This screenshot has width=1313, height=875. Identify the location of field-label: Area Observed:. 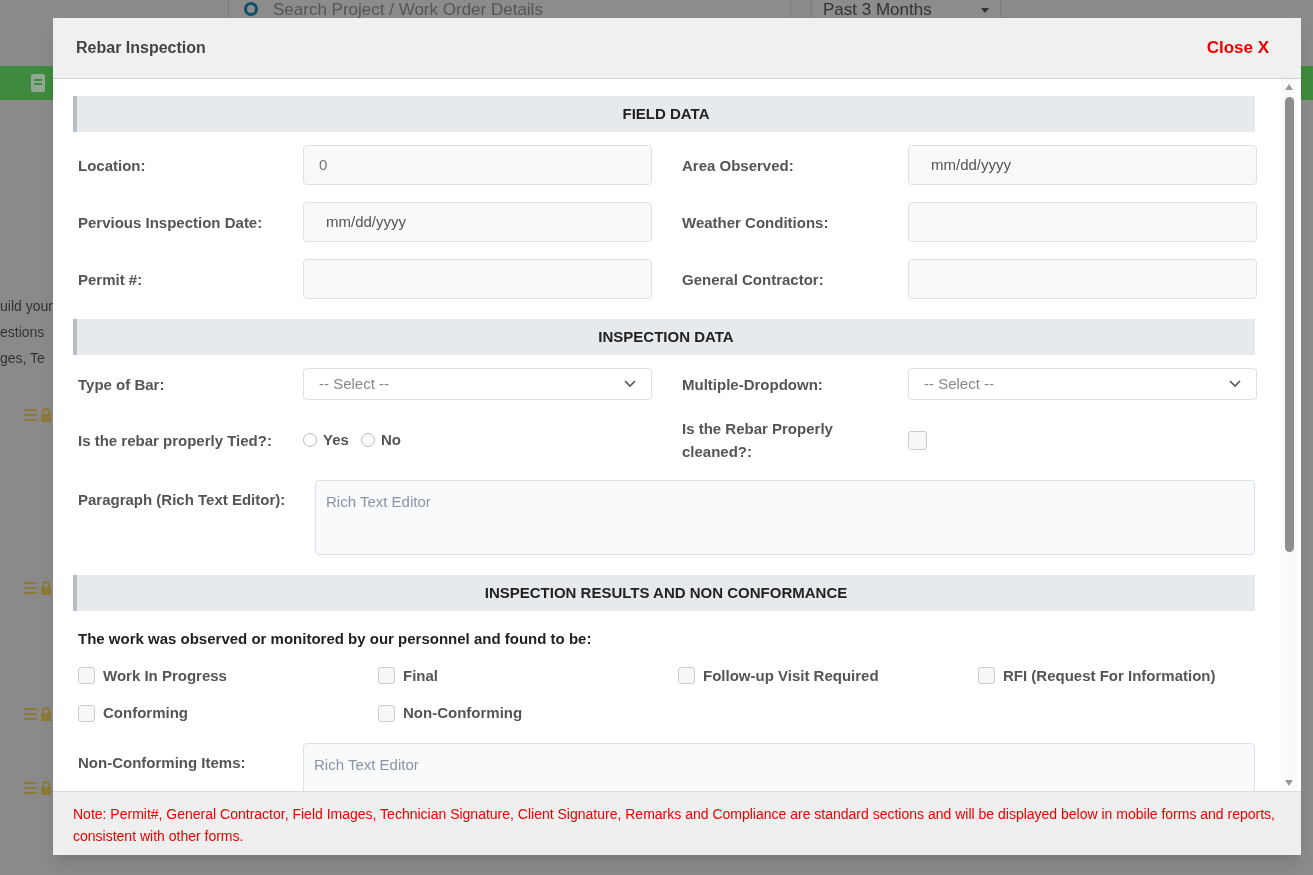
(738, 165).